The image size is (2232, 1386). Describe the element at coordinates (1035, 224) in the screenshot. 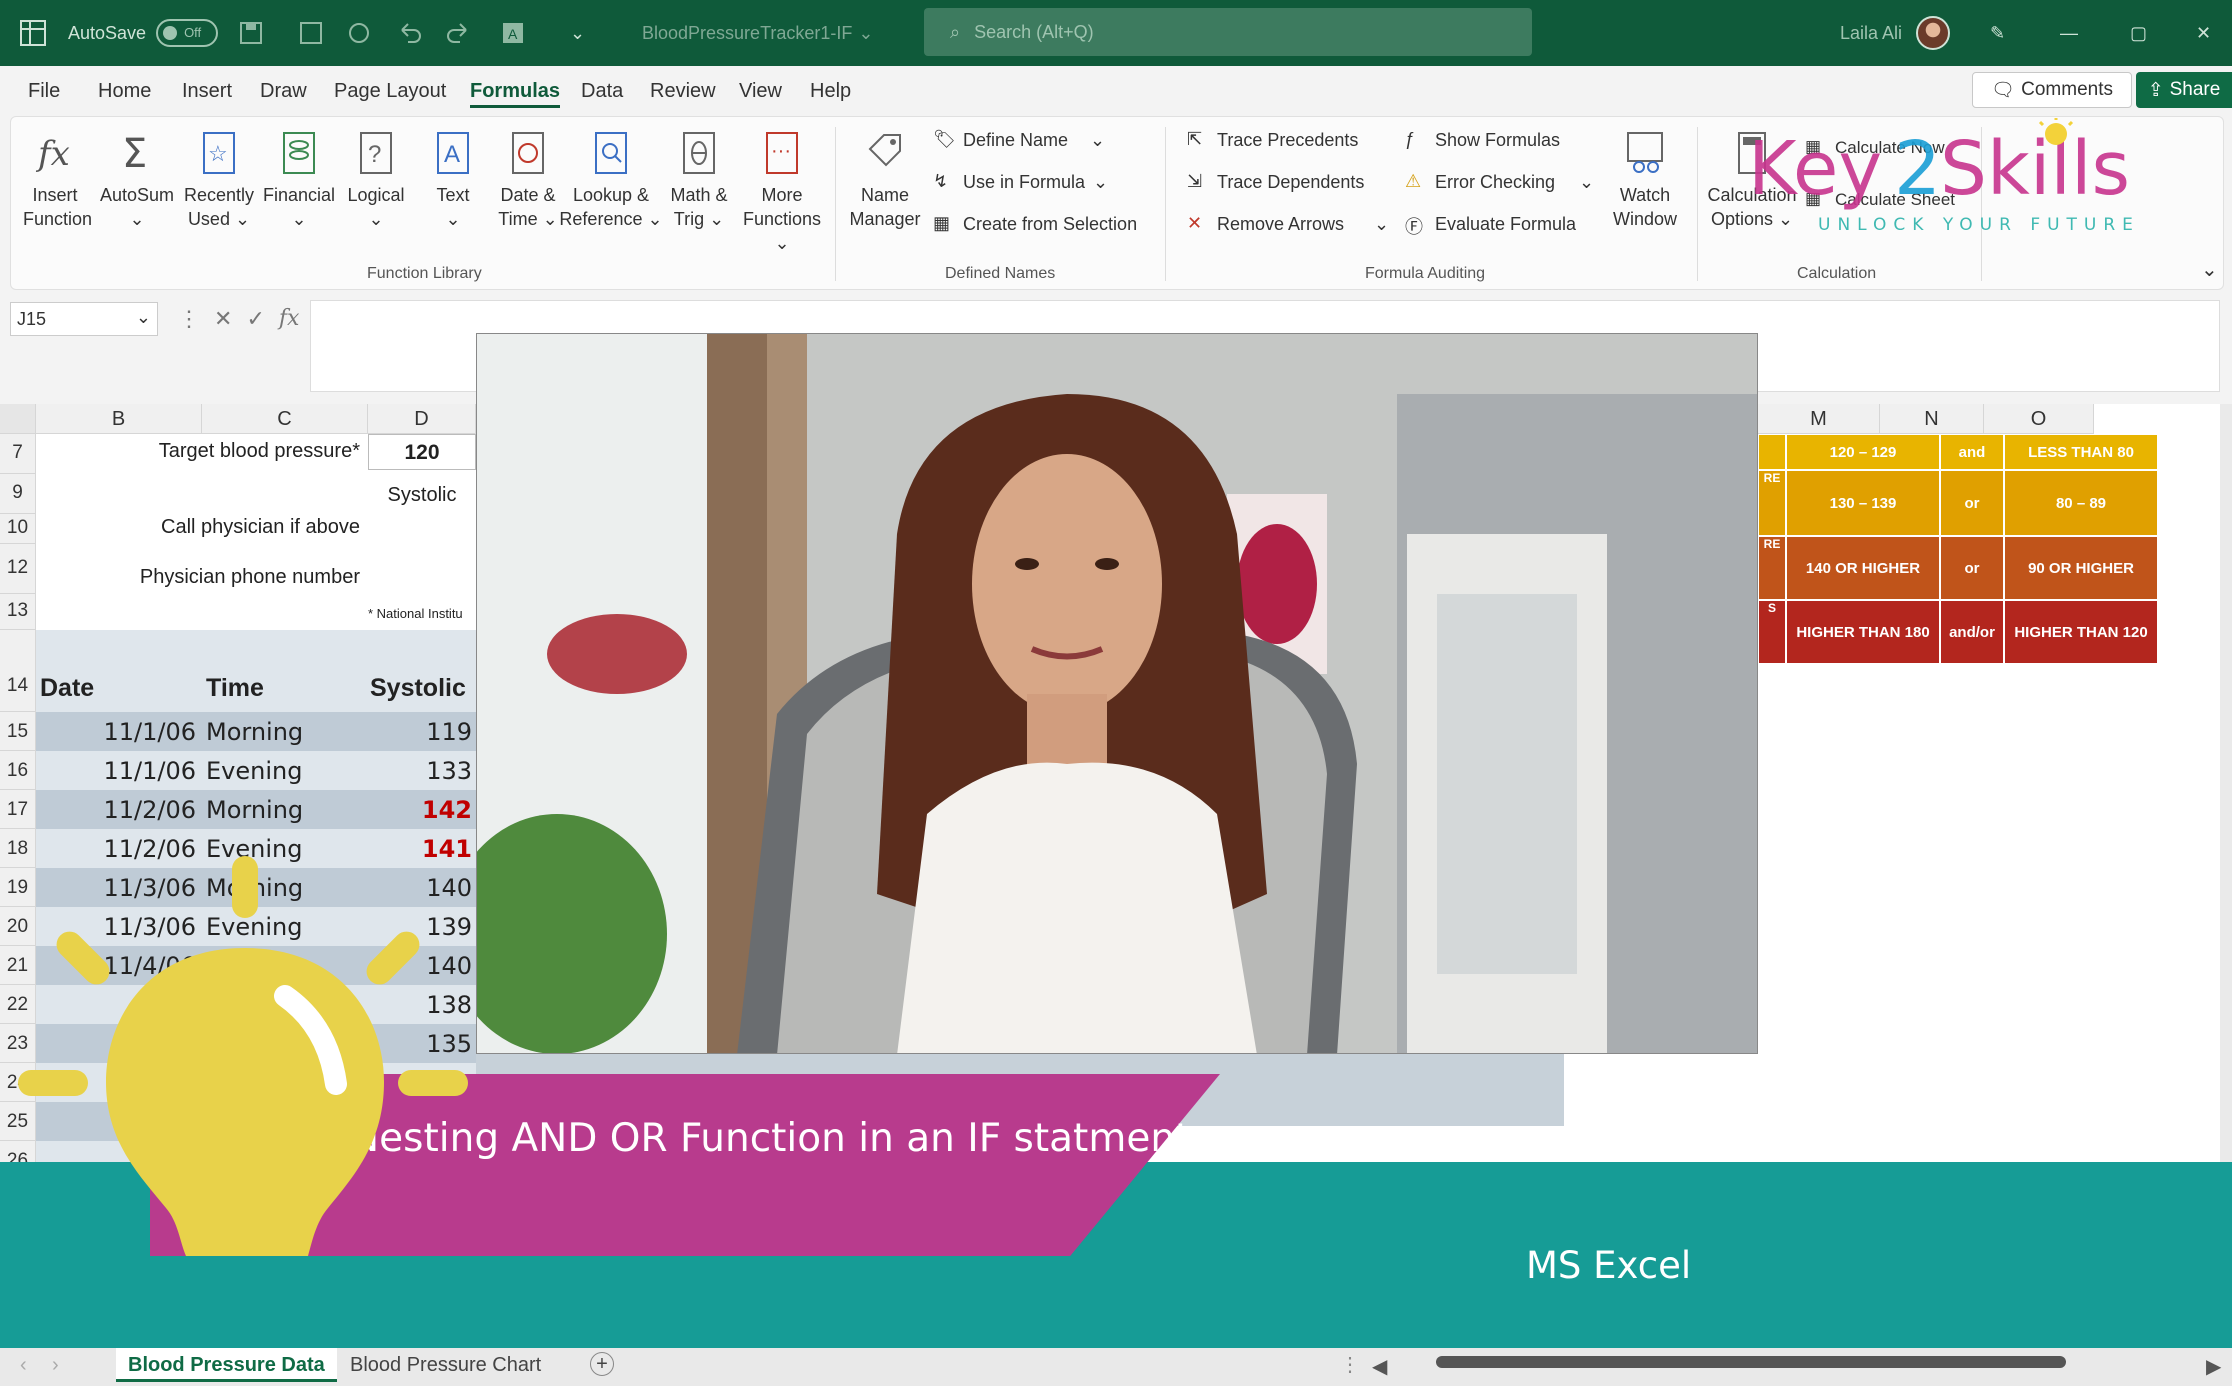

I see `create-from-selection-button: ▦ Create from Selection` at that location.